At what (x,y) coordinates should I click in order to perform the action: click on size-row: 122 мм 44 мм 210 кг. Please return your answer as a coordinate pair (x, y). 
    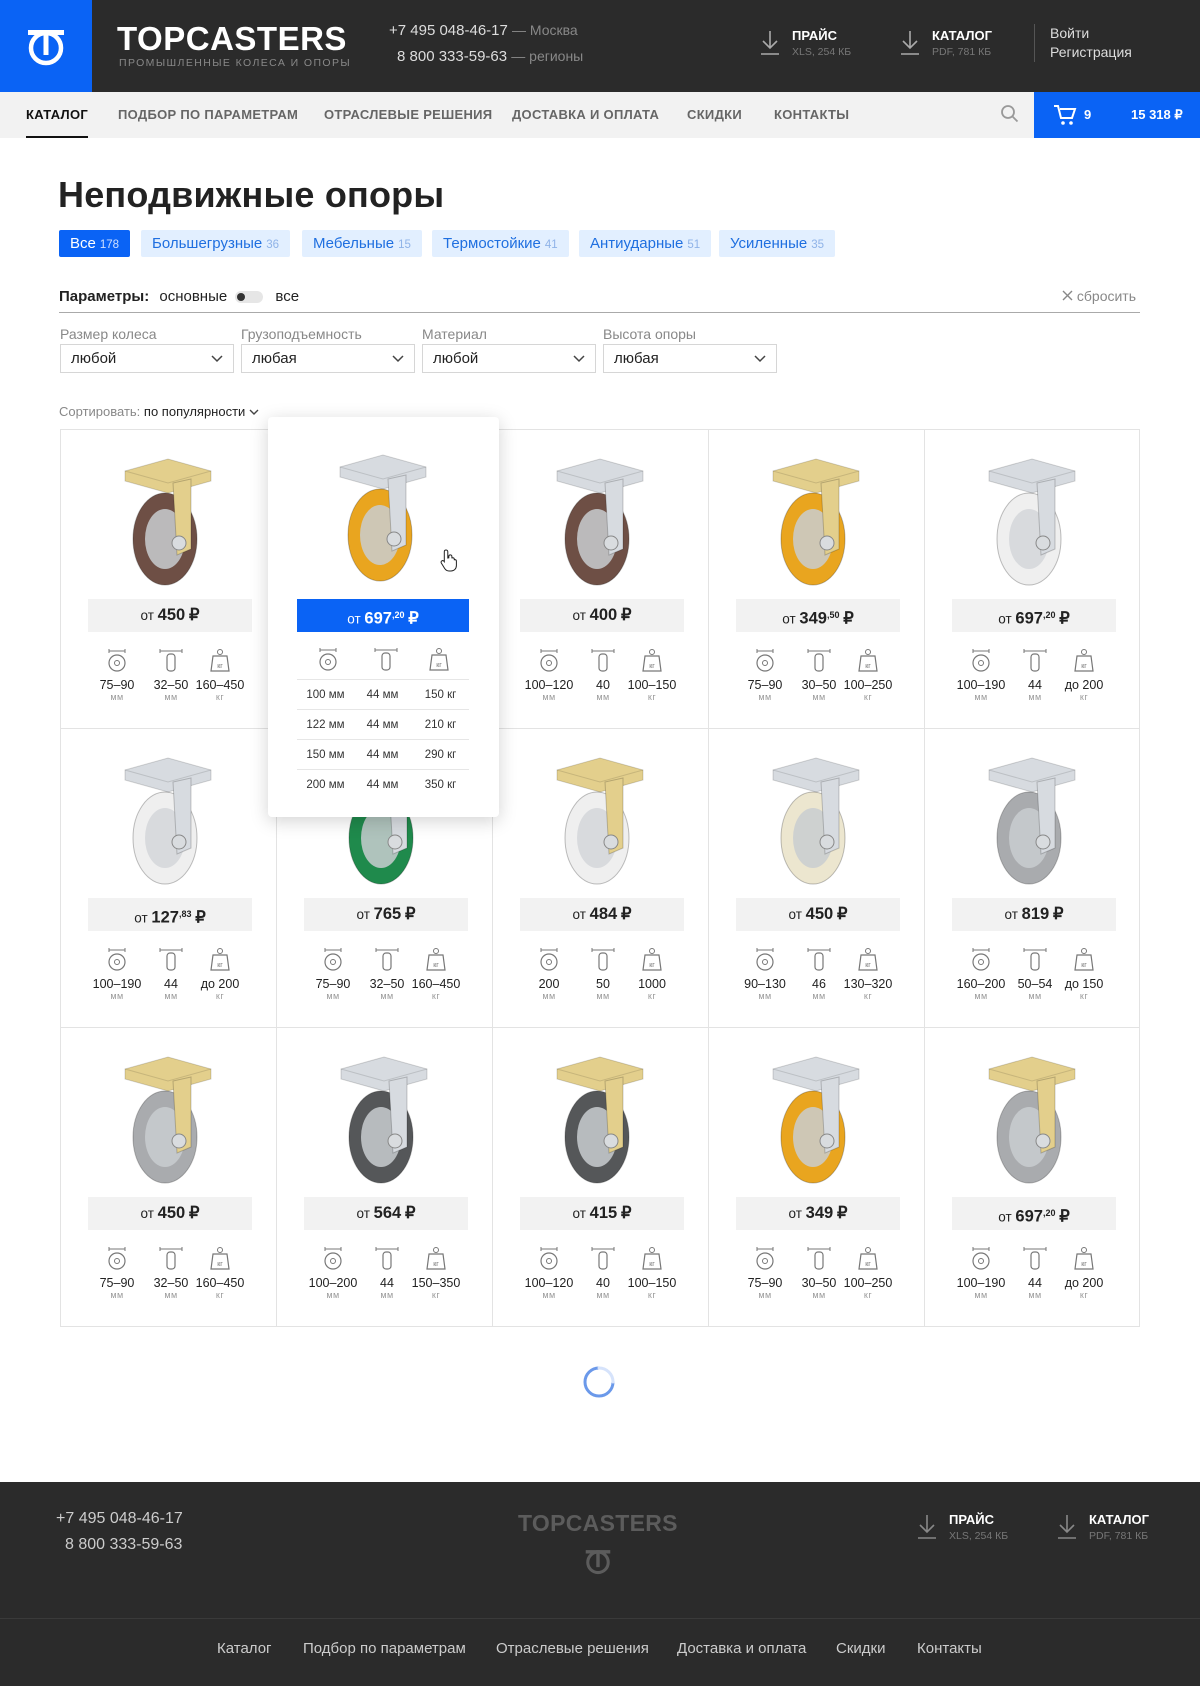
    Looking at the image, I should click on (383, 724).